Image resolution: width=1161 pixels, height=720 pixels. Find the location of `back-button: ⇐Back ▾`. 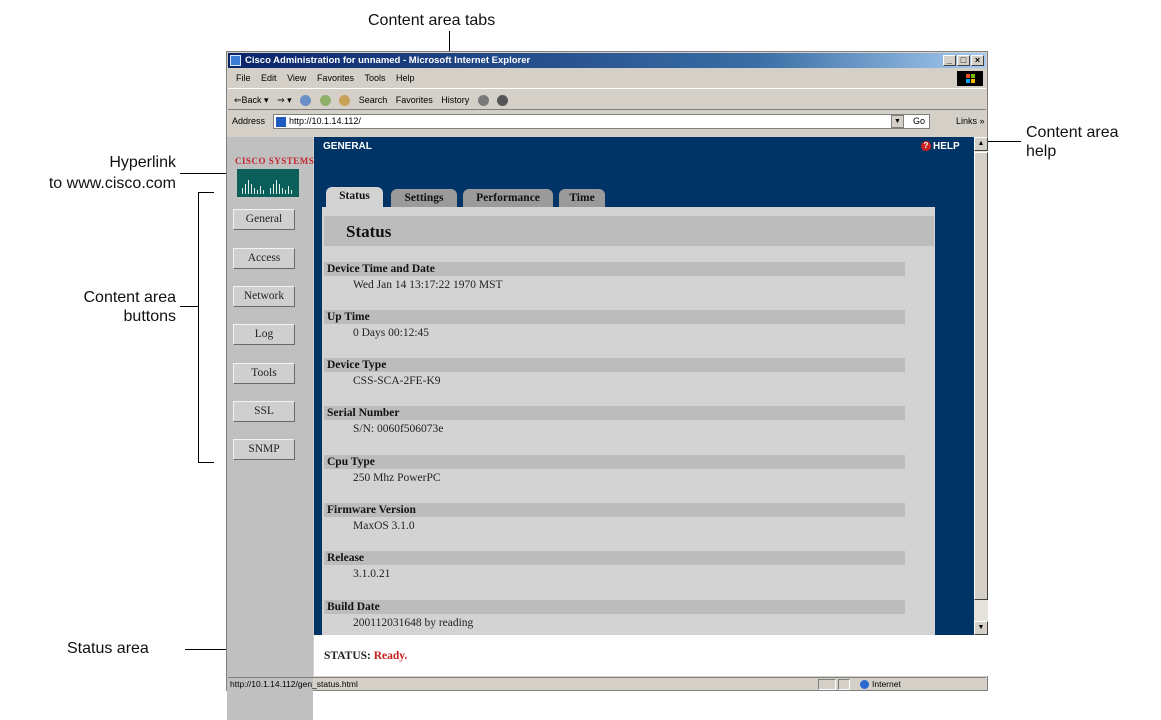

back-button: ⇐Back ▾ is located at coordinates (251, 100).